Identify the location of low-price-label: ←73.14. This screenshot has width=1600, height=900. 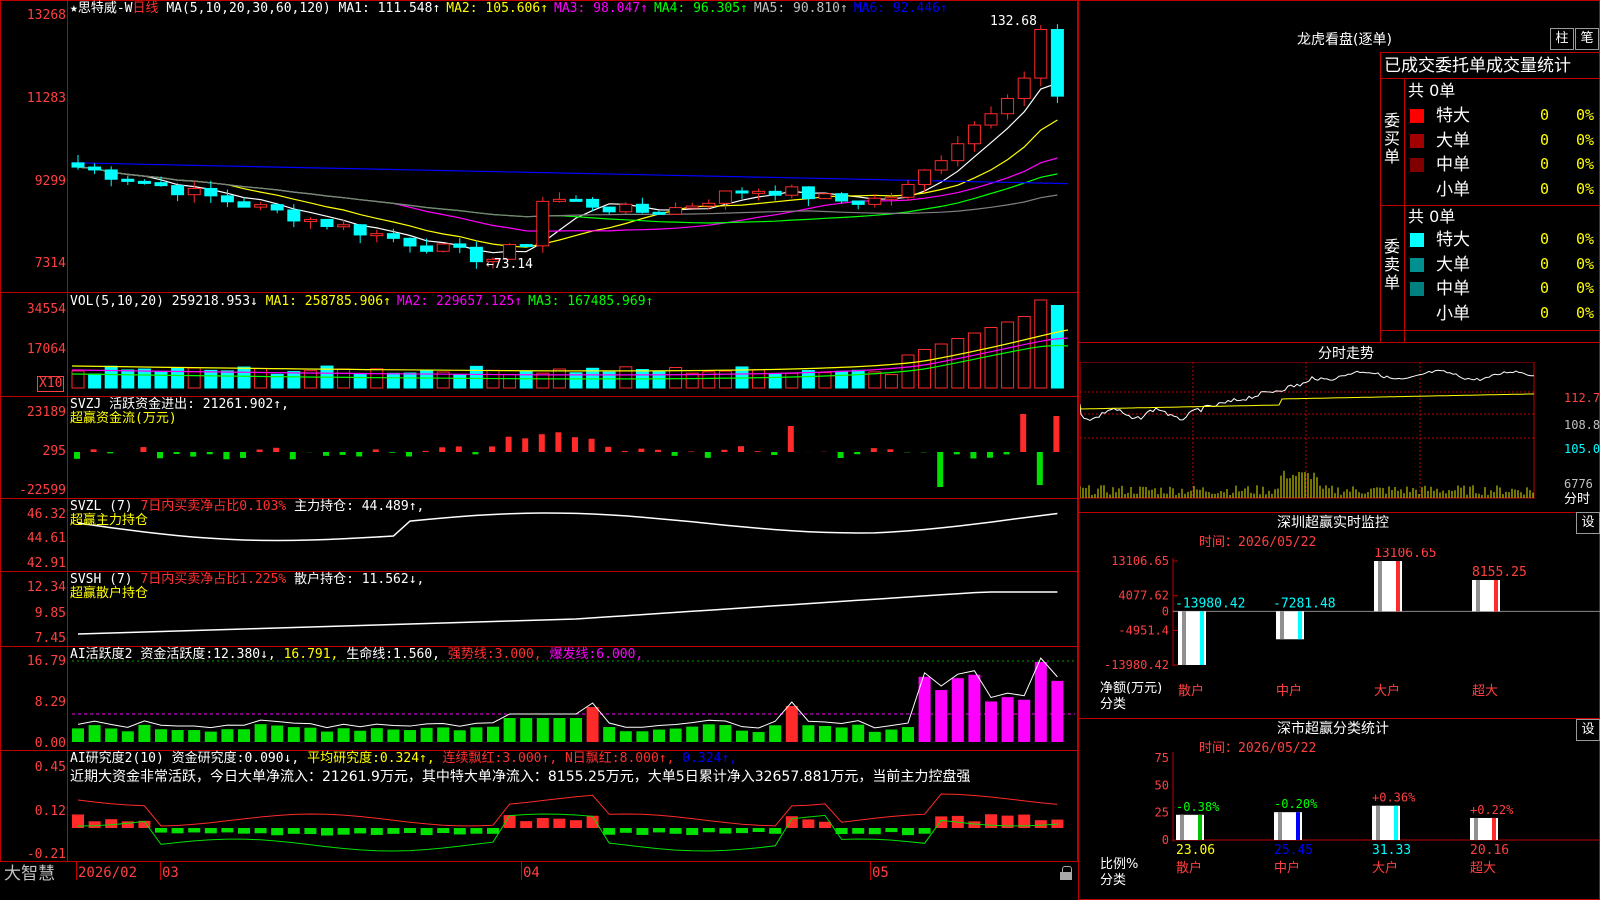
(509, 264).